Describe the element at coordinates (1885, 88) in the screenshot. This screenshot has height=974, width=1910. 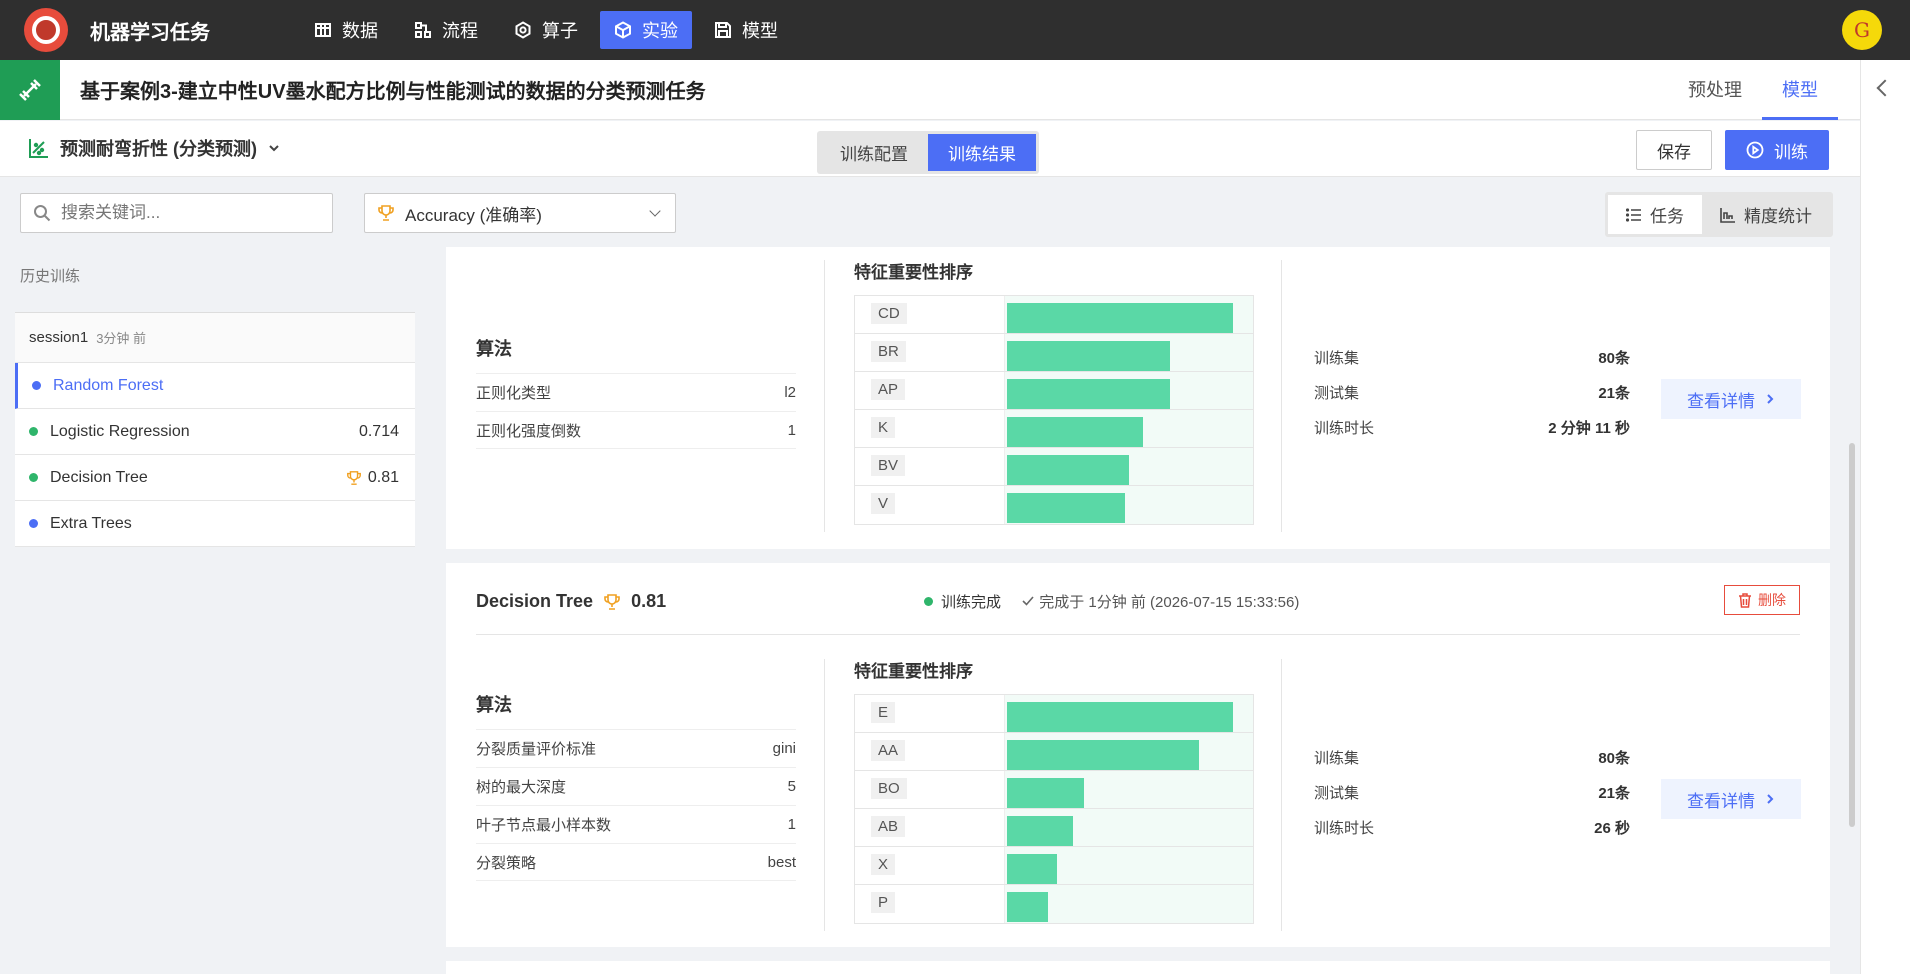
I see `chevron-left-icon` at that location.